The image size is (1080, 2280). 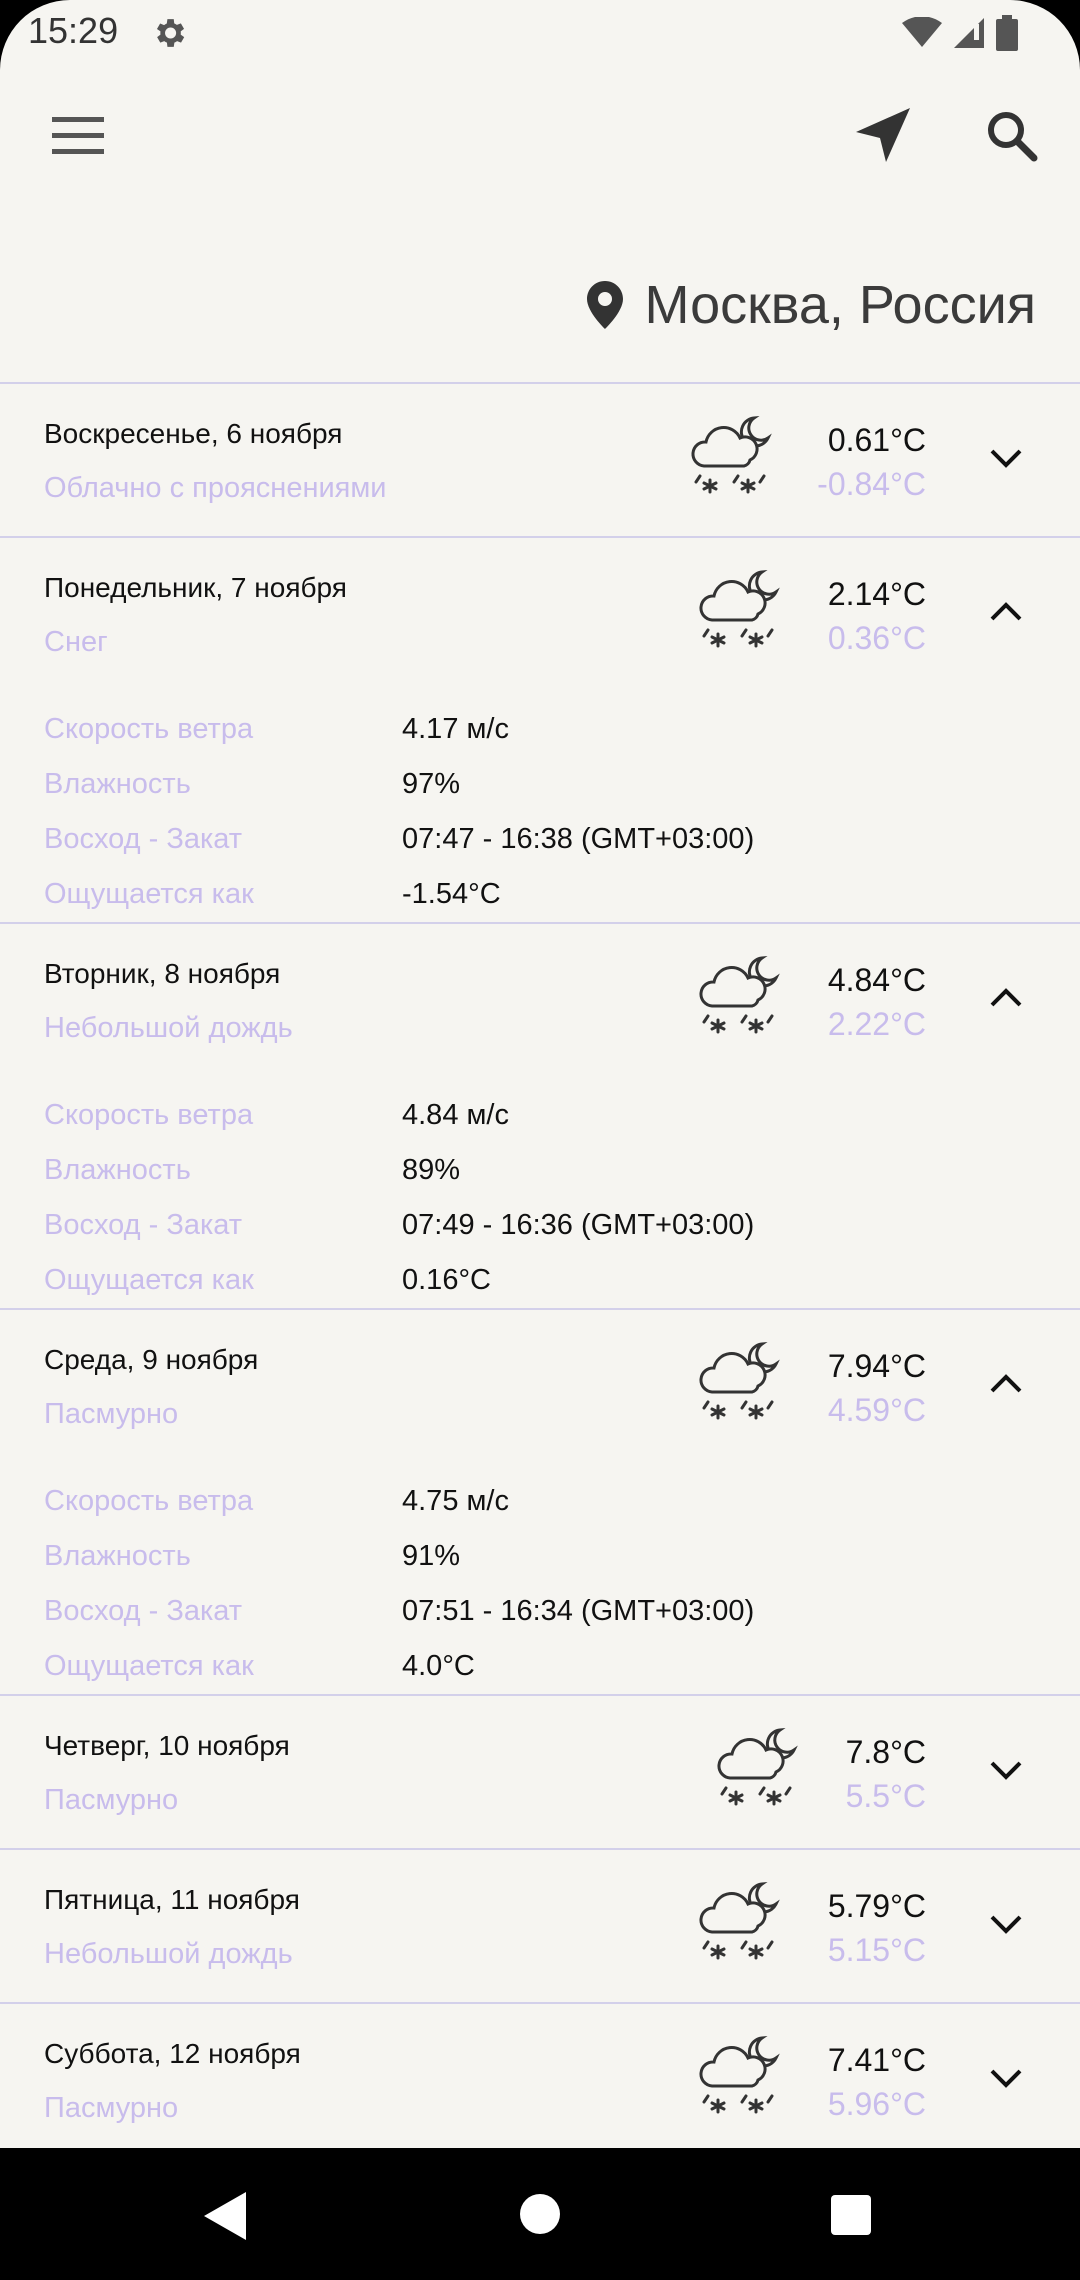 What do you see at coordinates (876, 440) in the screenshot?
I see `temp-max: 0.61°C` at bounding box center [876, 440].